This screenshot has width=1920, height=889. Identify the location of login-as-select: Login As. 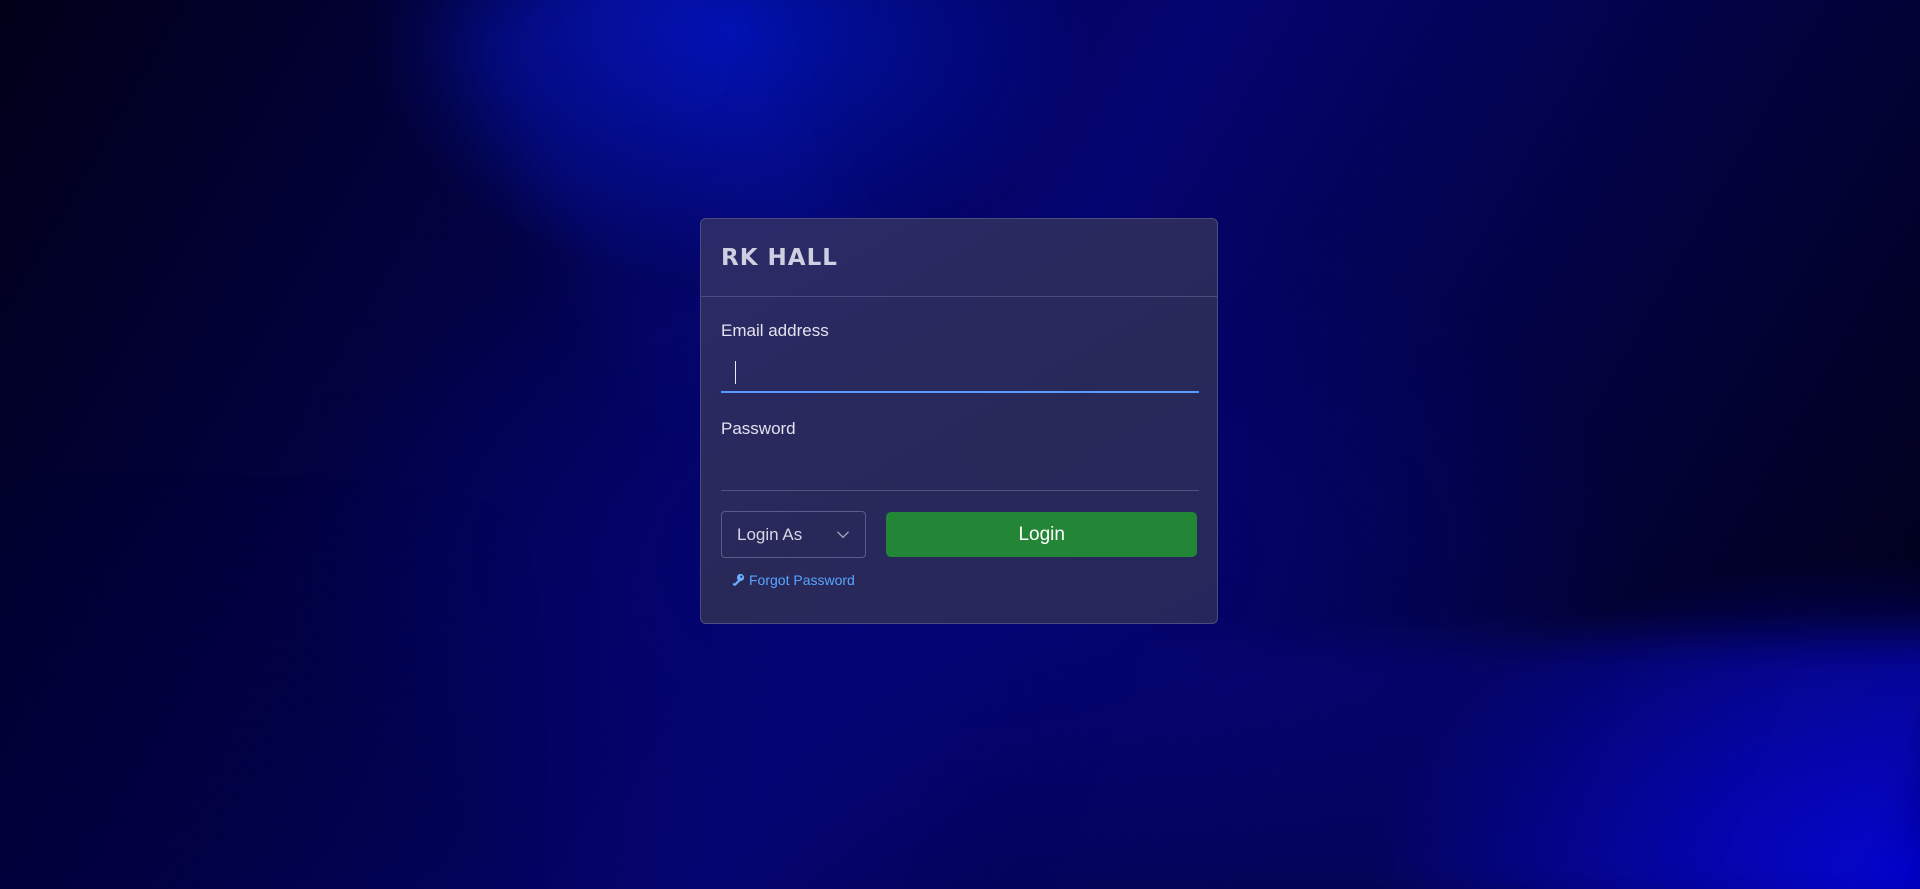
(794, 534).